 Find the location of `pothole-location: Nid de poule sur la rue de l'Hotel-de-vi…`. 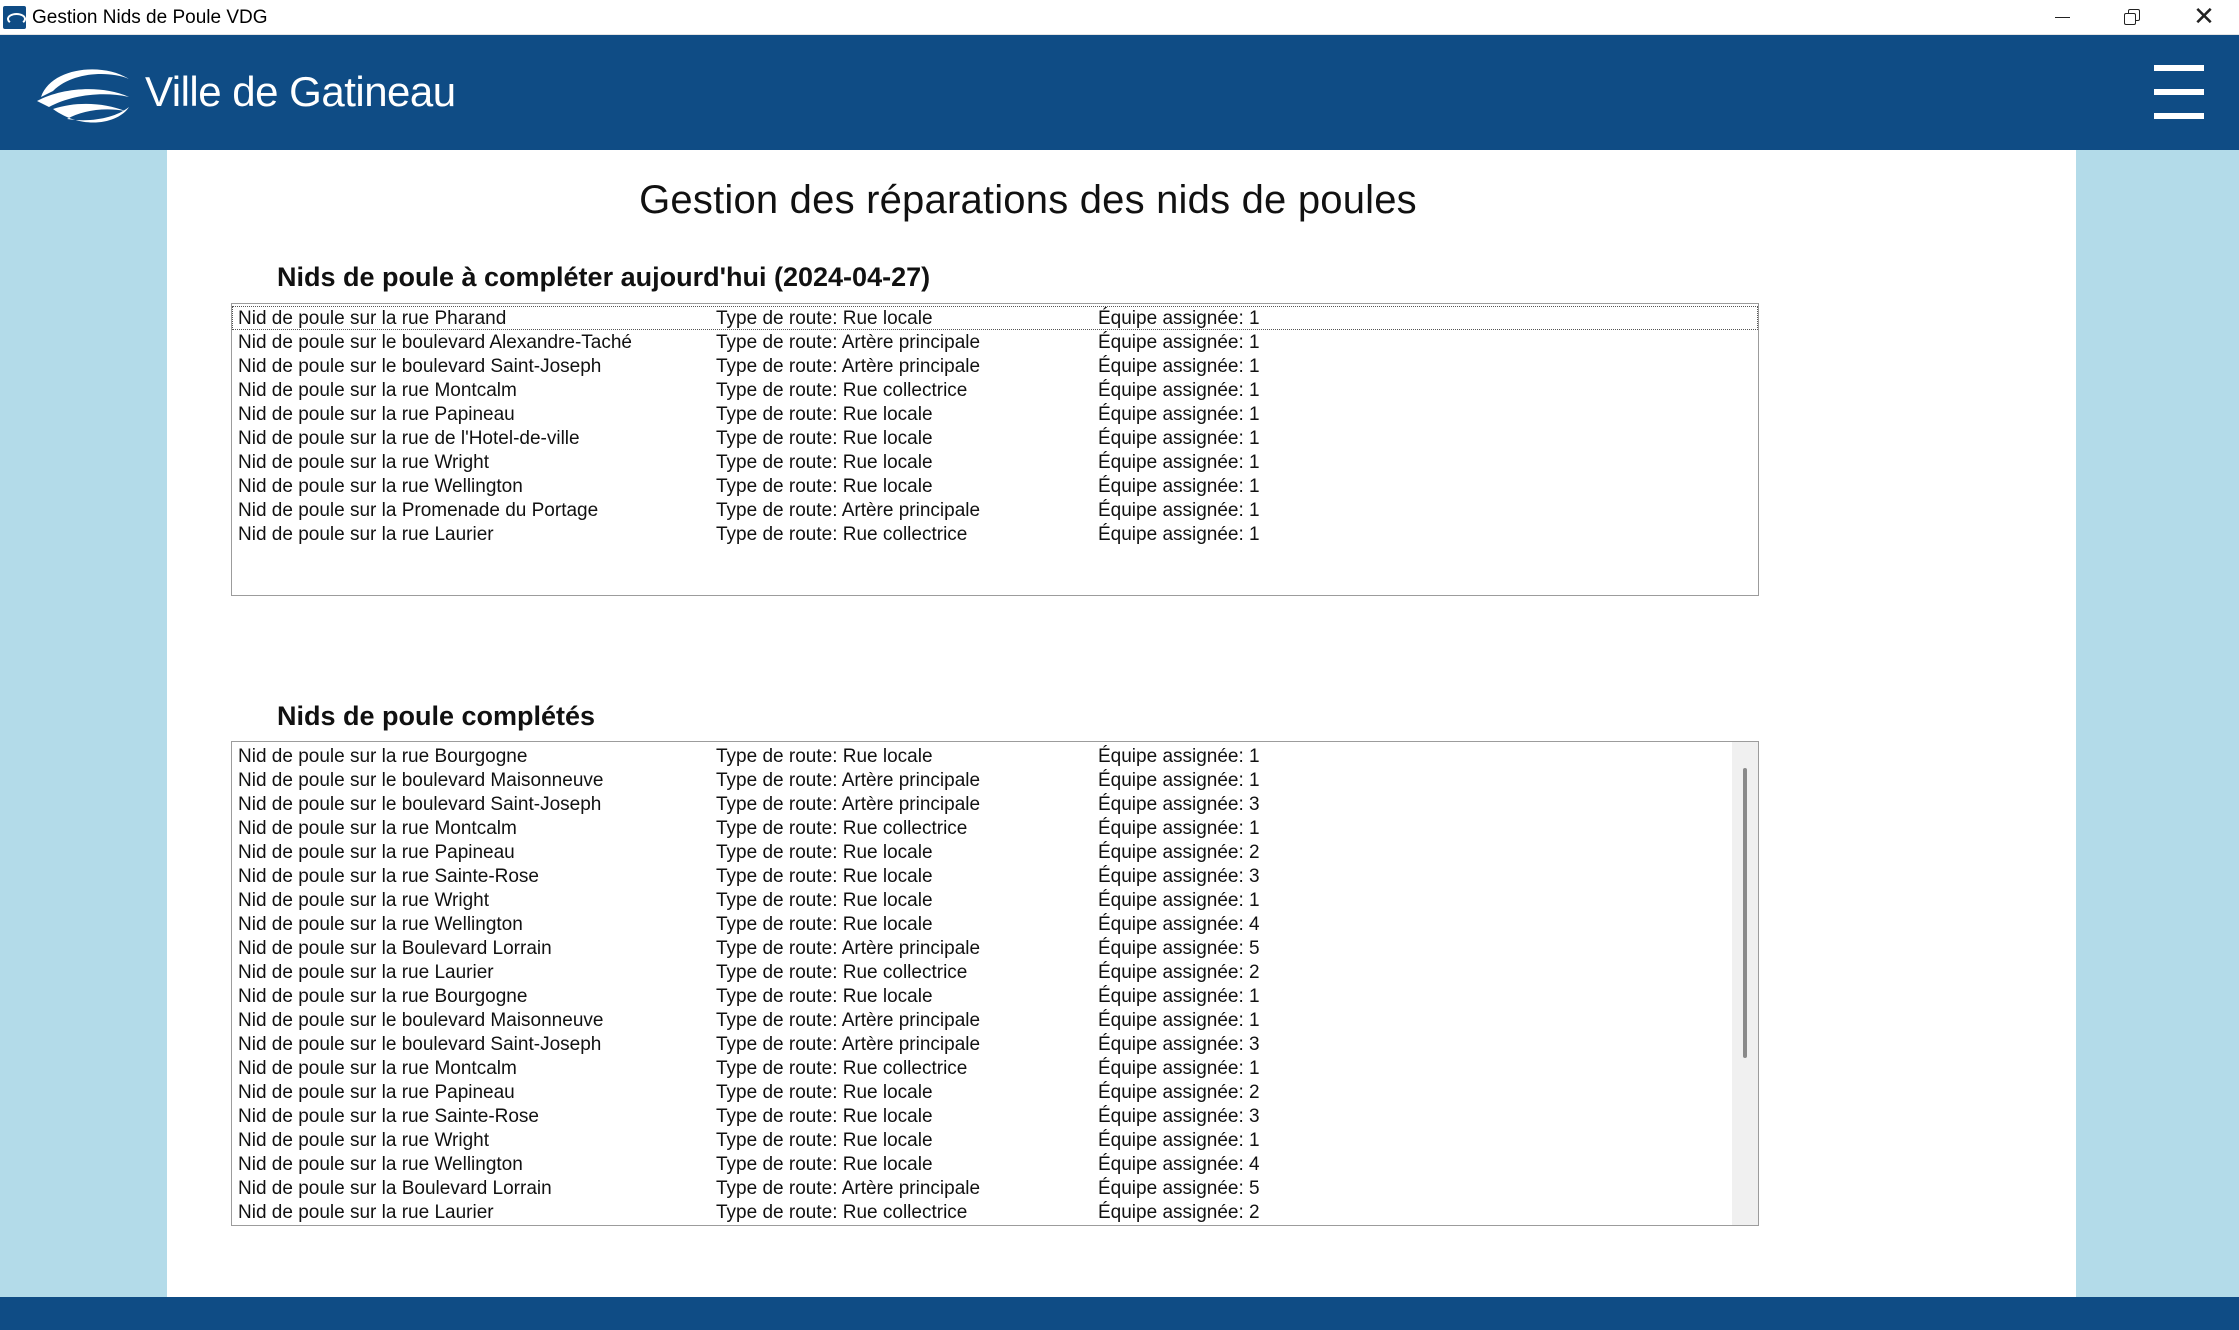

pothole-location: Nid de poule sur la rue de l'Hotel-de-vi… is located at coordinates (409, 438).